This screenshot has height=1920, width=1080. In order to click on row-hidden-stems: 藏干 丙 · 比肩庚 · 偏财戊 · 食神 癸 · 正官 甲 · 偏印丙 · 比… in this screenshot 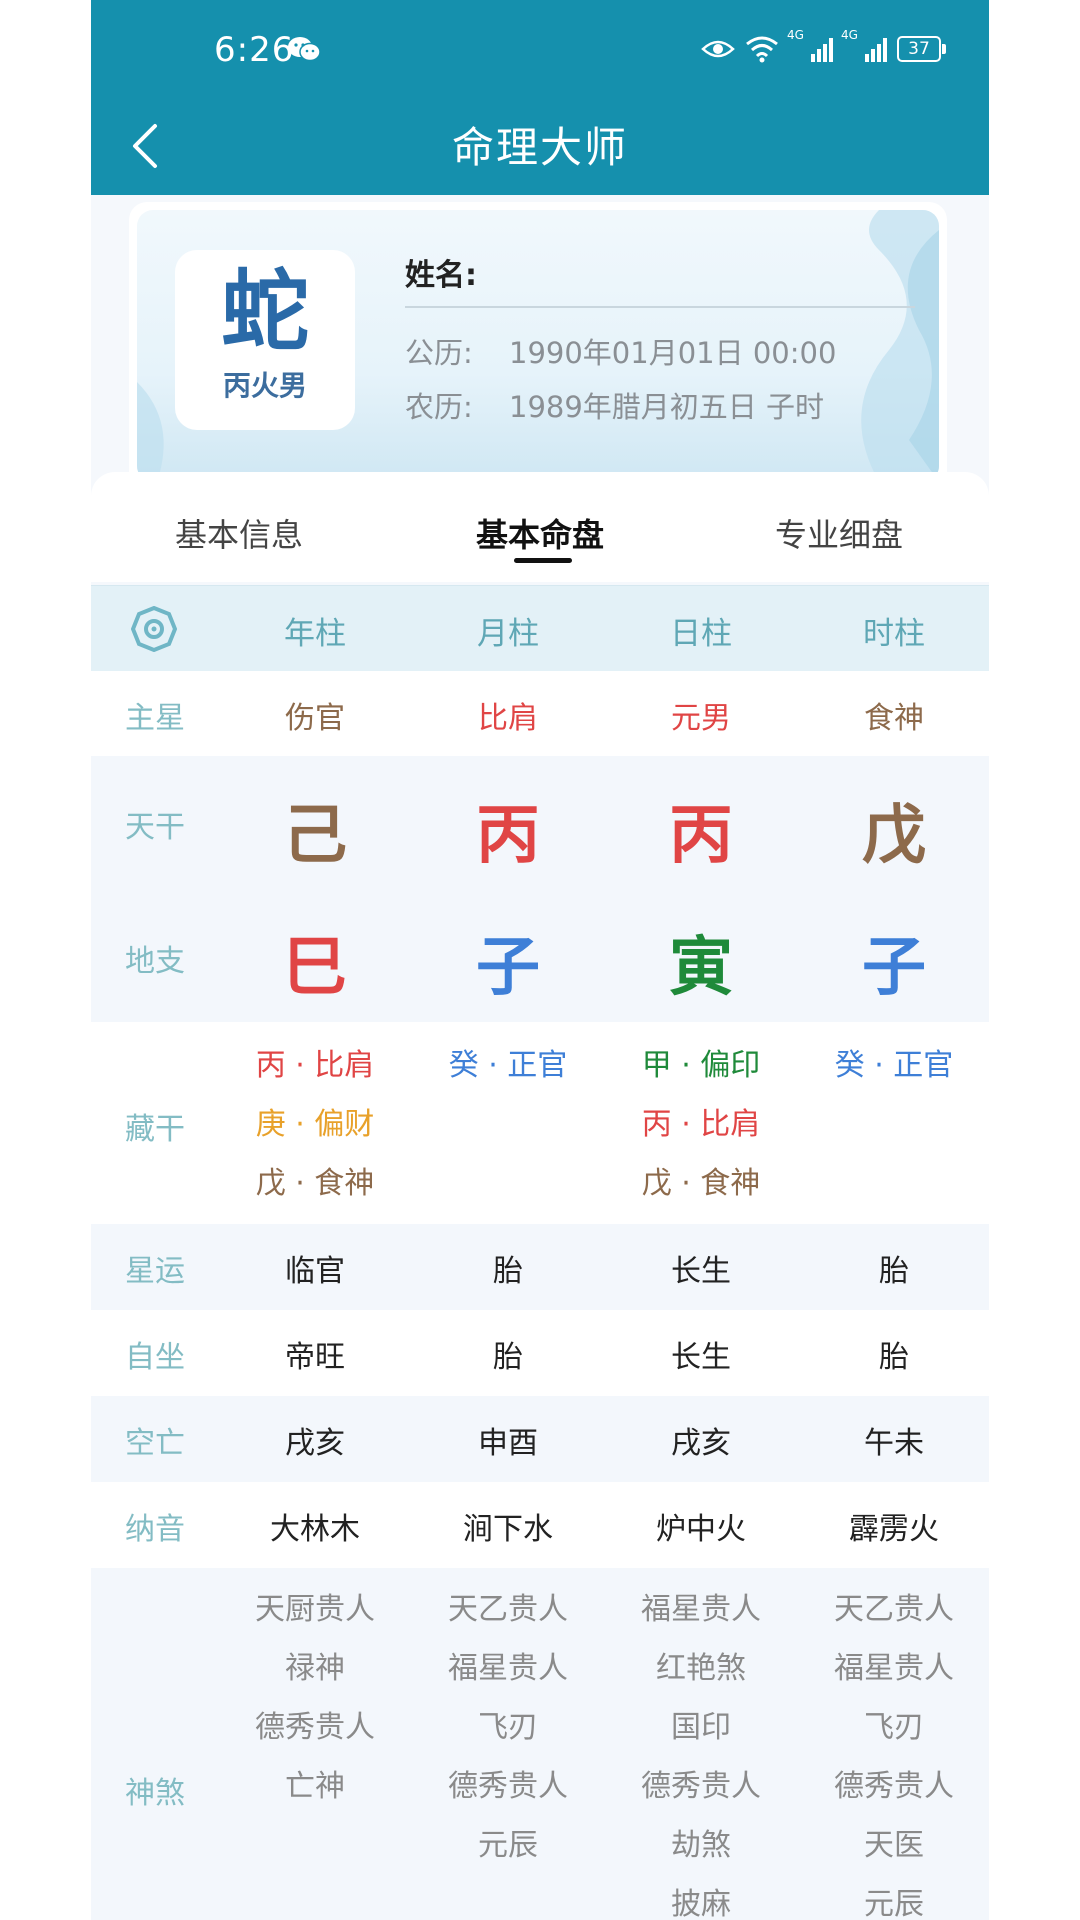, I will do `click(540, 1123)`.